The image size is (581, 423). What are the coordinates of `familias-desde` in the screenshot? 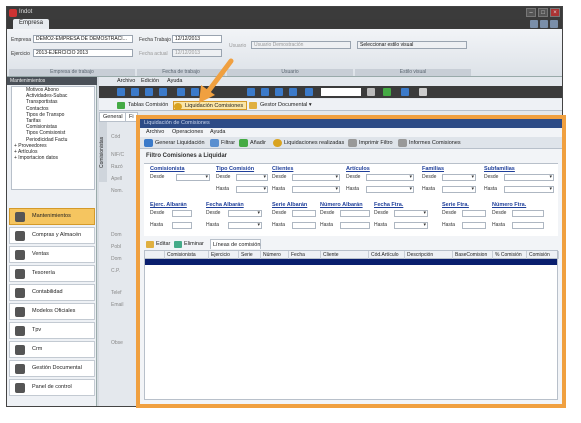 It's located at (459, 177).